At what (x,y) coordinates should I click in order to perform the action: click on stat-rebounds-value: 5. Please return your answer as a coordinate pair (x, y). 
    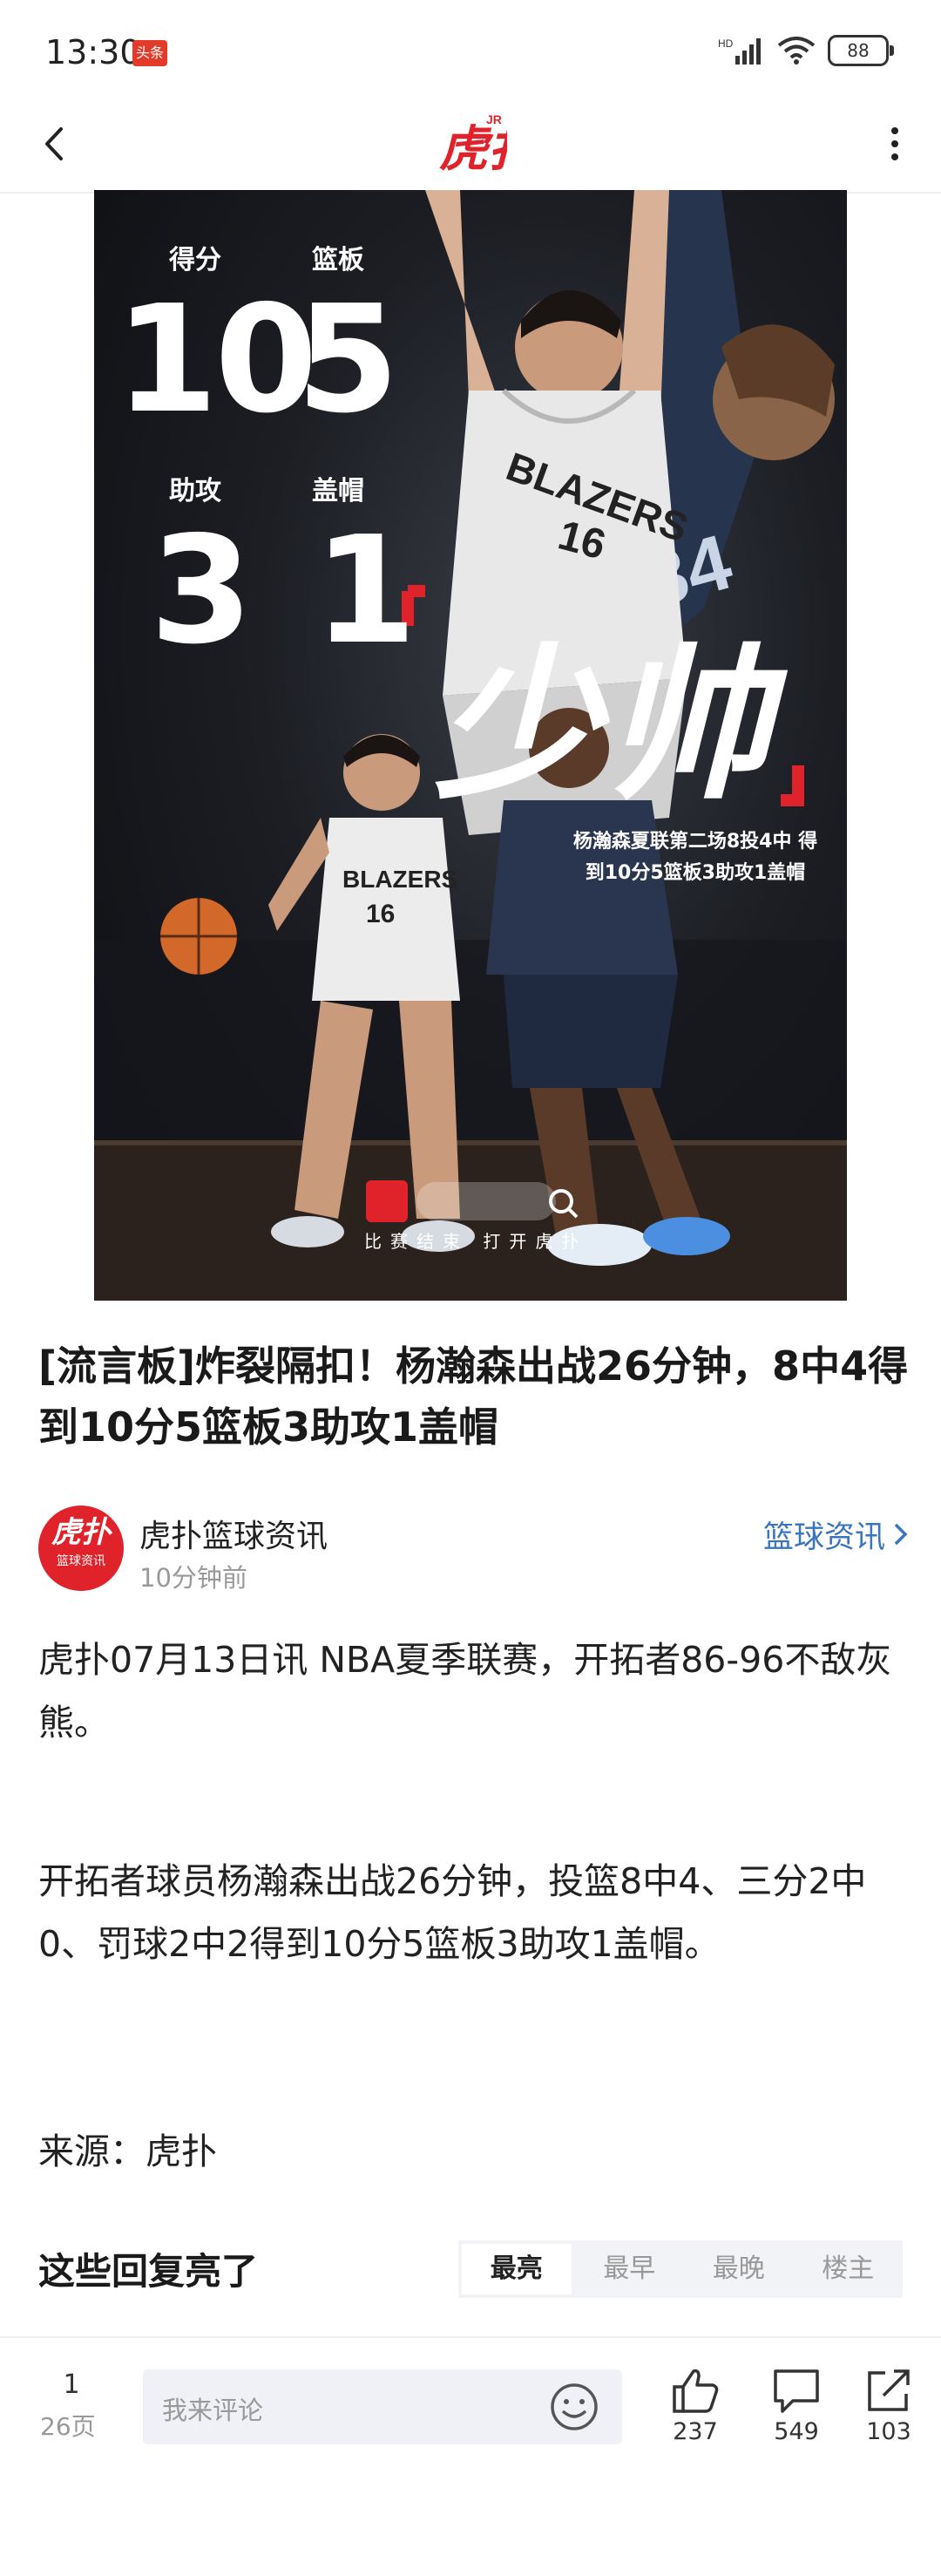
    Looking at the image, I should click on (347, 360).